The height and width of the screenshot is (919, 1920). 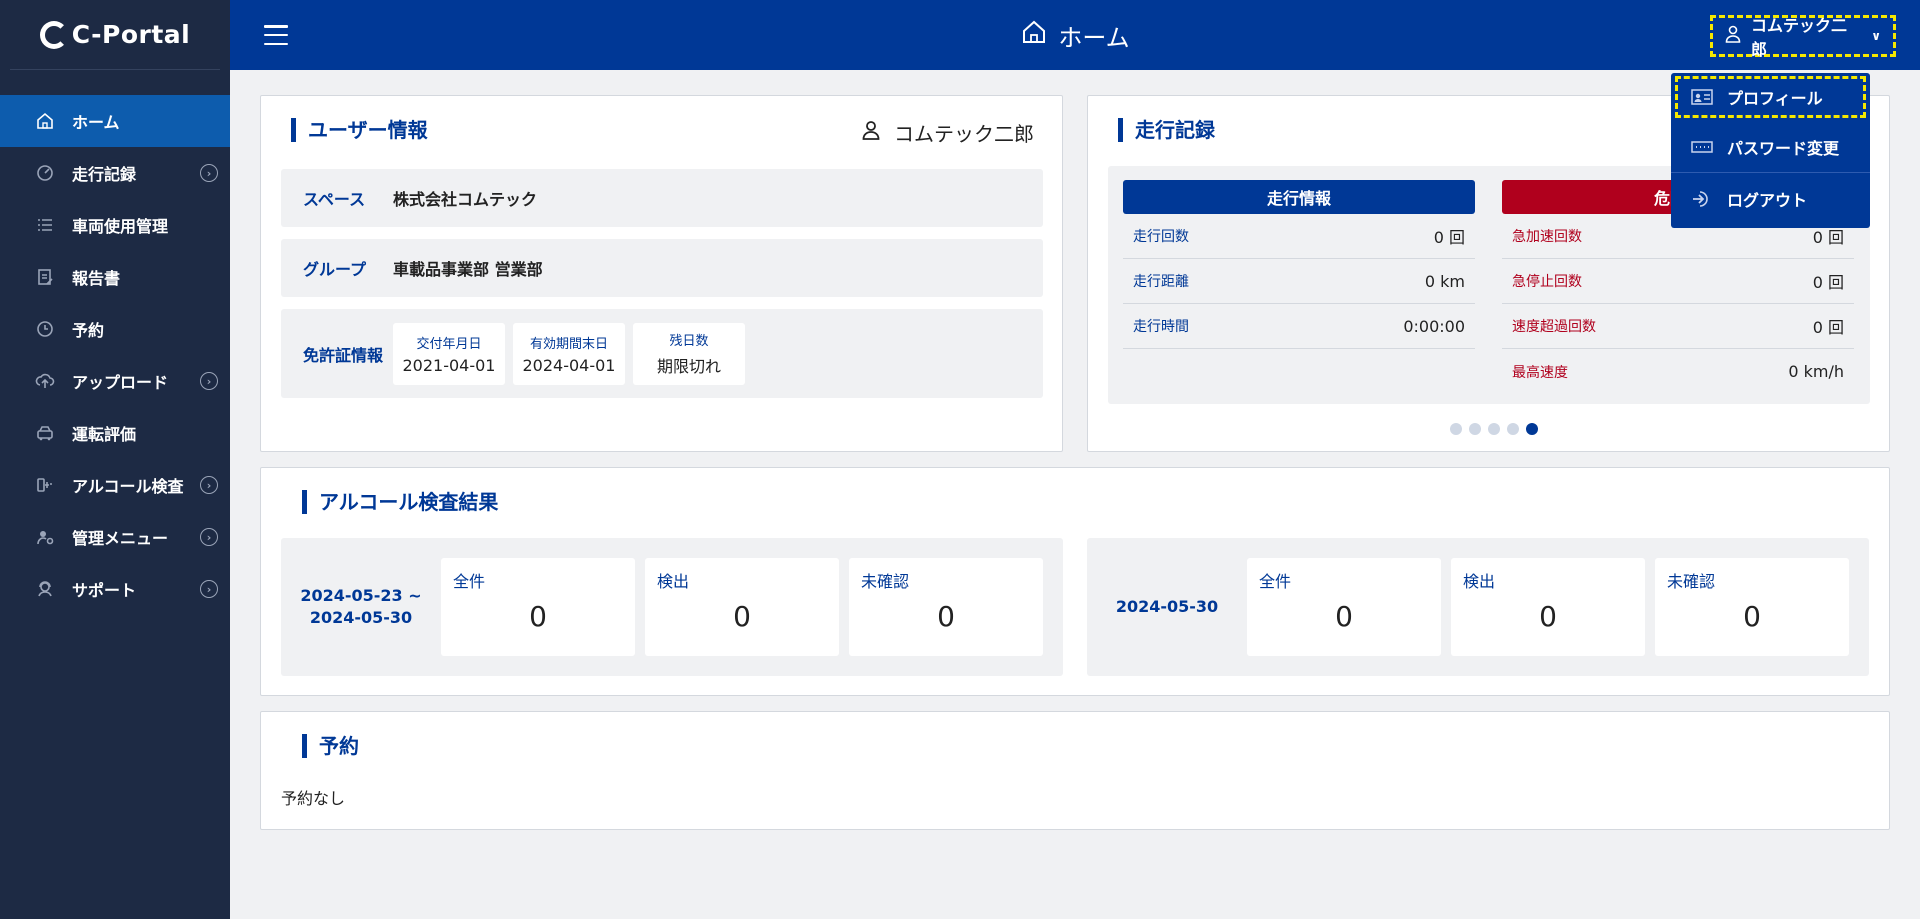 I want to click on user-menu-button: コムテック二郎 ∨, so click(x=1803, y=37).